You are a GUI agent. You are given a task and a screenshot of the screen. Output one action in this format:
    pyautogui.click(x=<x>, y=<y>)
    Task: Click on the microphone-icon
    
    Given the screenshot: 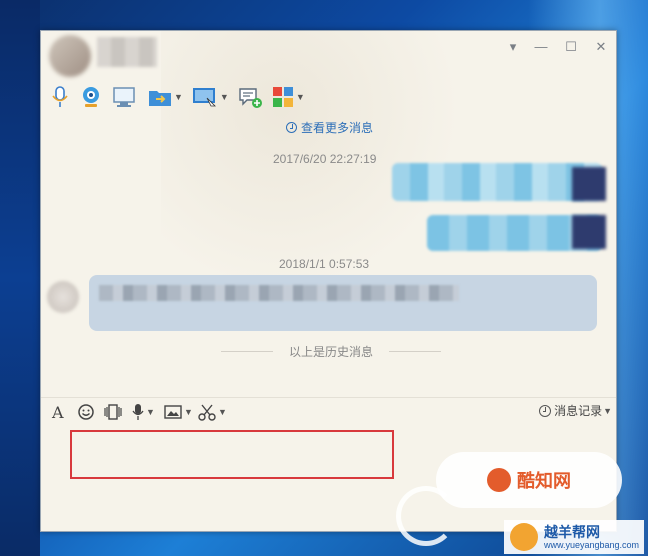 What is the action you would take?
    pyautogui.click(x=60, y=96)
    